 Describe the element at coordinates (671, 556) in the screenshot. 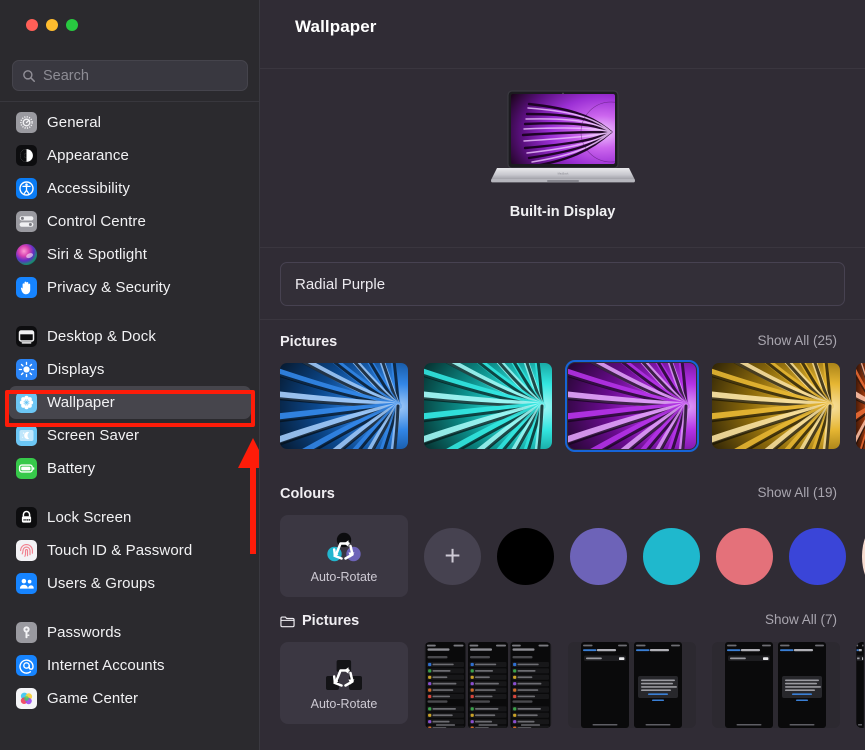

I see `colour-swatch-cyan` at that location.